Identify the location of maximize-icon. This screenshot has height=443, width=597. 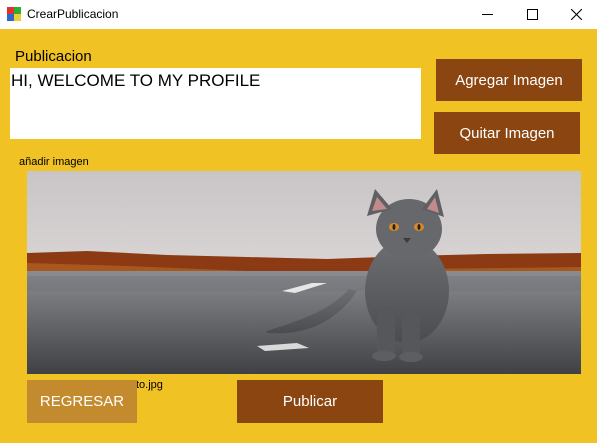
(532, 14).